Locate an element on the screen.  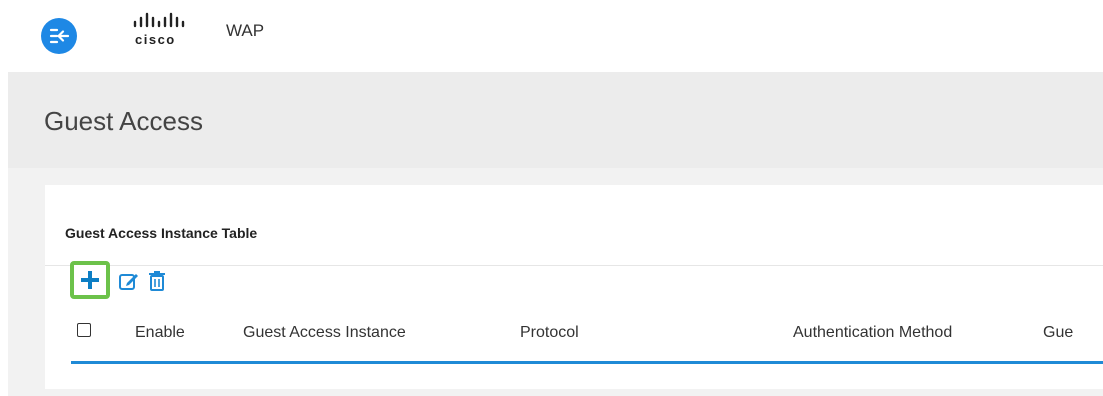
trash-icon is located at coordinates (157, 281).